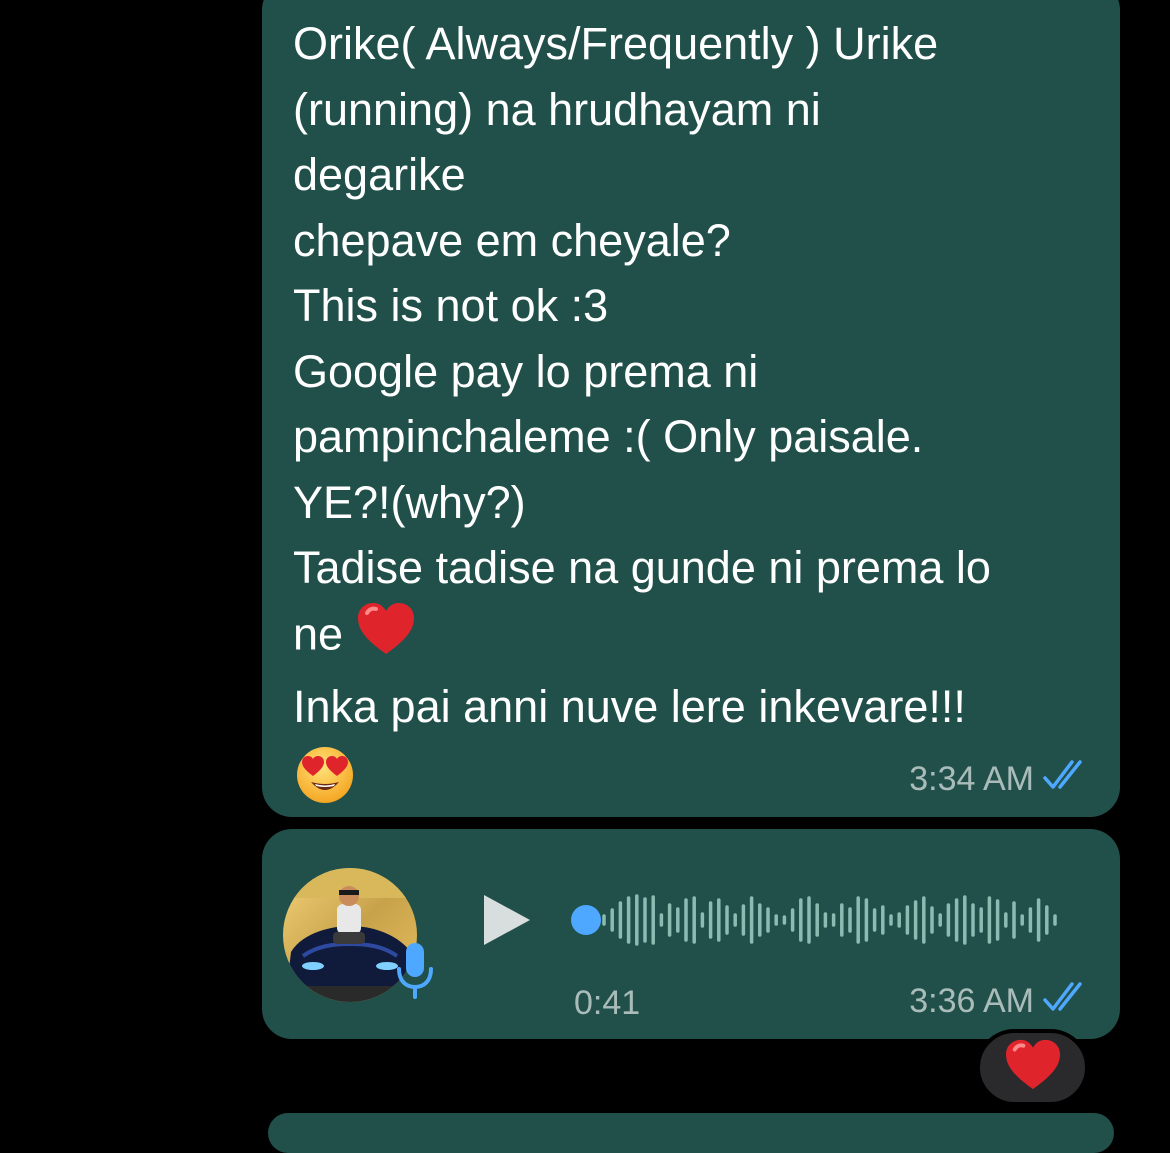  I want to click on message-line: Inka pai anni nuve lere inkevare!!!, so click(629, 706).